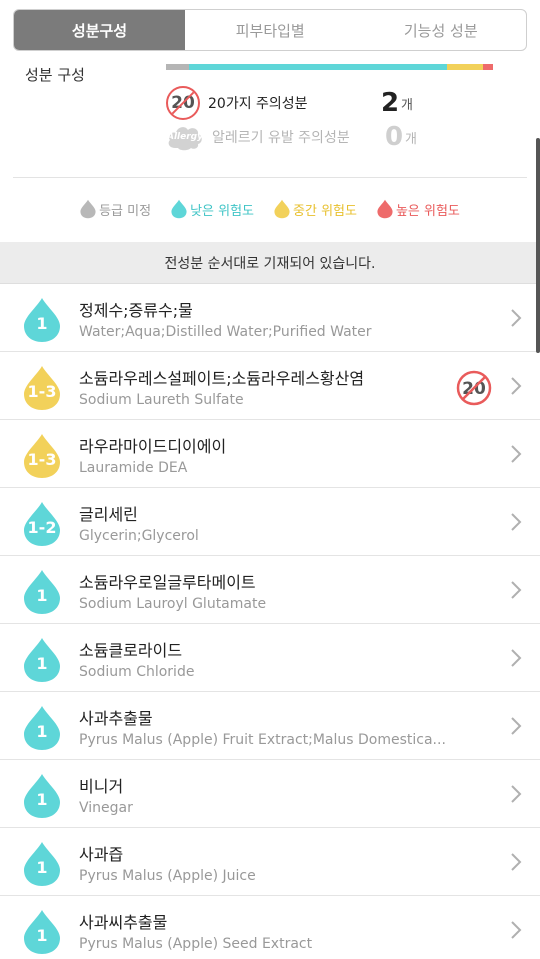  Describe the element at coordinates (270, 263) in the screenshot. I see `order-notice: 전성분 순서대로 기재되어 있습니다.` at that location.